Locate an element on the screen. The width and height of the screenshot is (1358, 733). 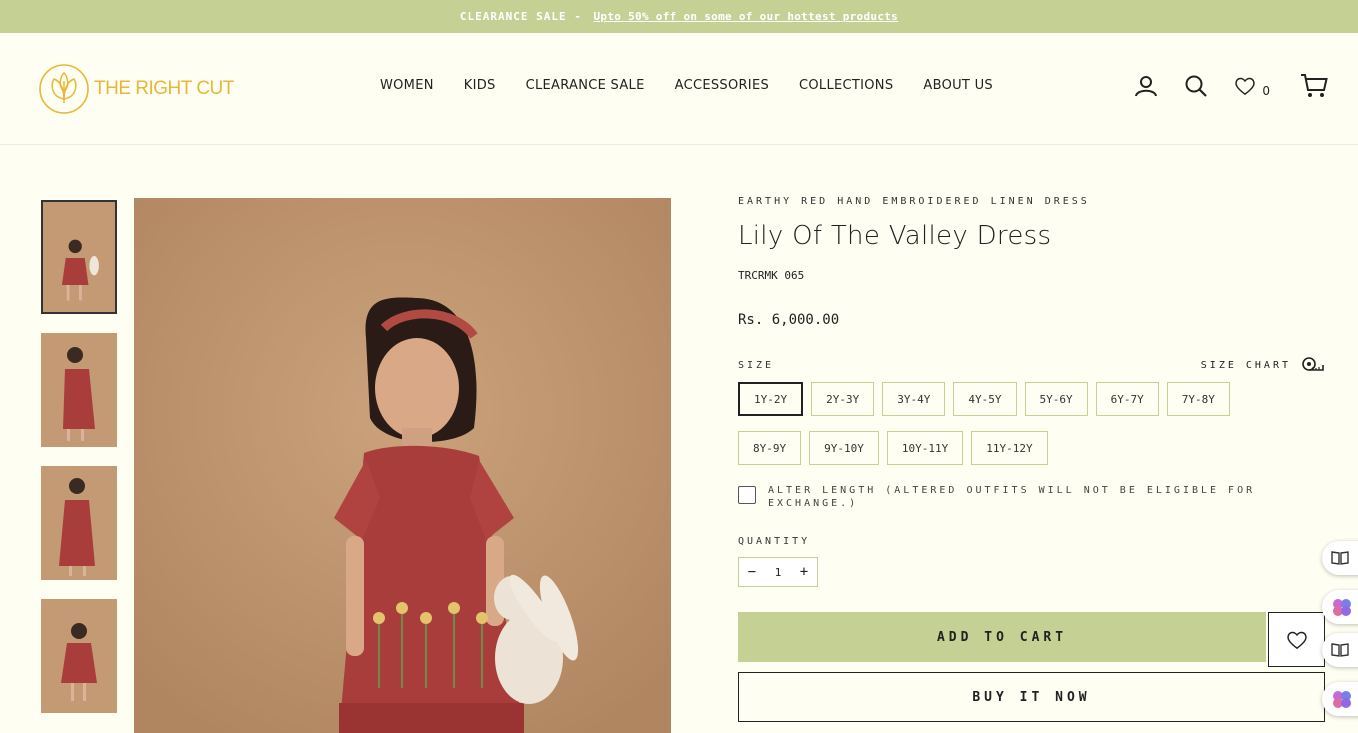
size-option-1y-2y: 1Y-2Y is located at coordinates (771, 399).